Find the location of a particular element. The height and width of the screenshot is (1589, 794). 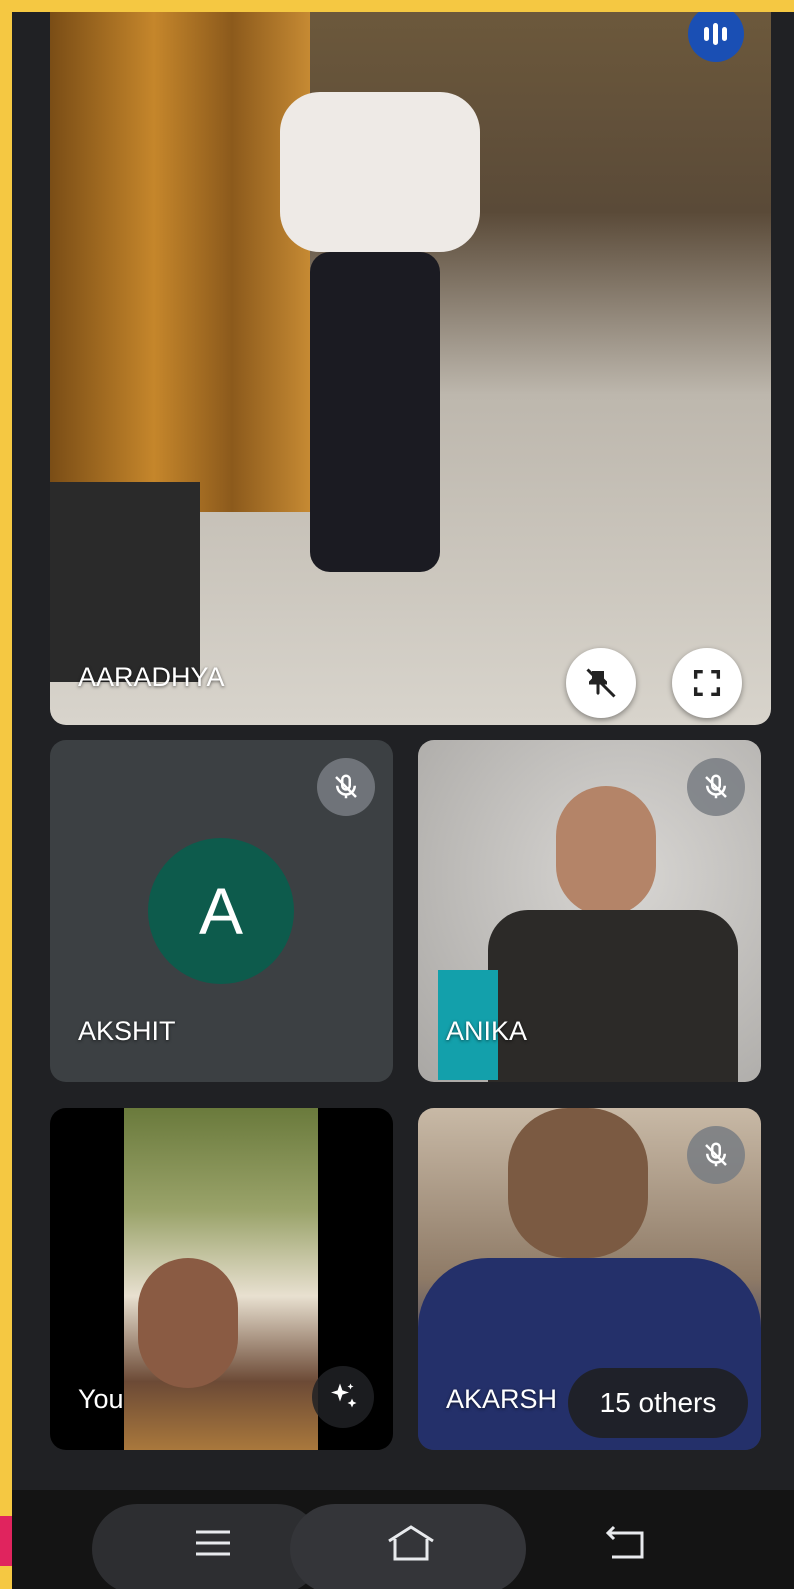

unpin-button is located at coordinates (601, 683).